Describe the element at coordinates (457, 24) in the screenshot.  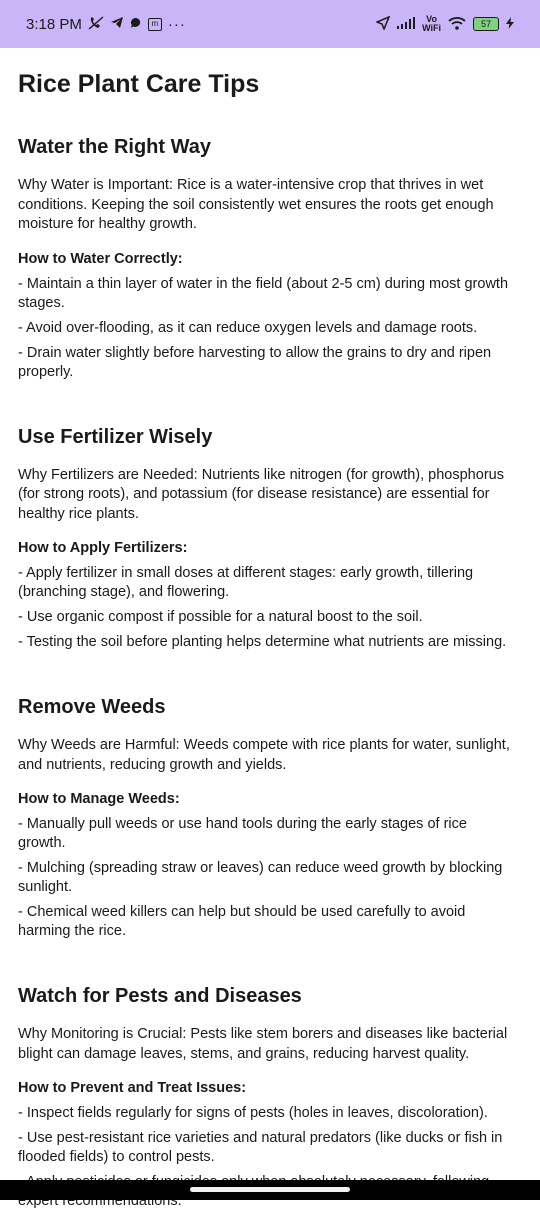
I see `wifi-icon` at that location.